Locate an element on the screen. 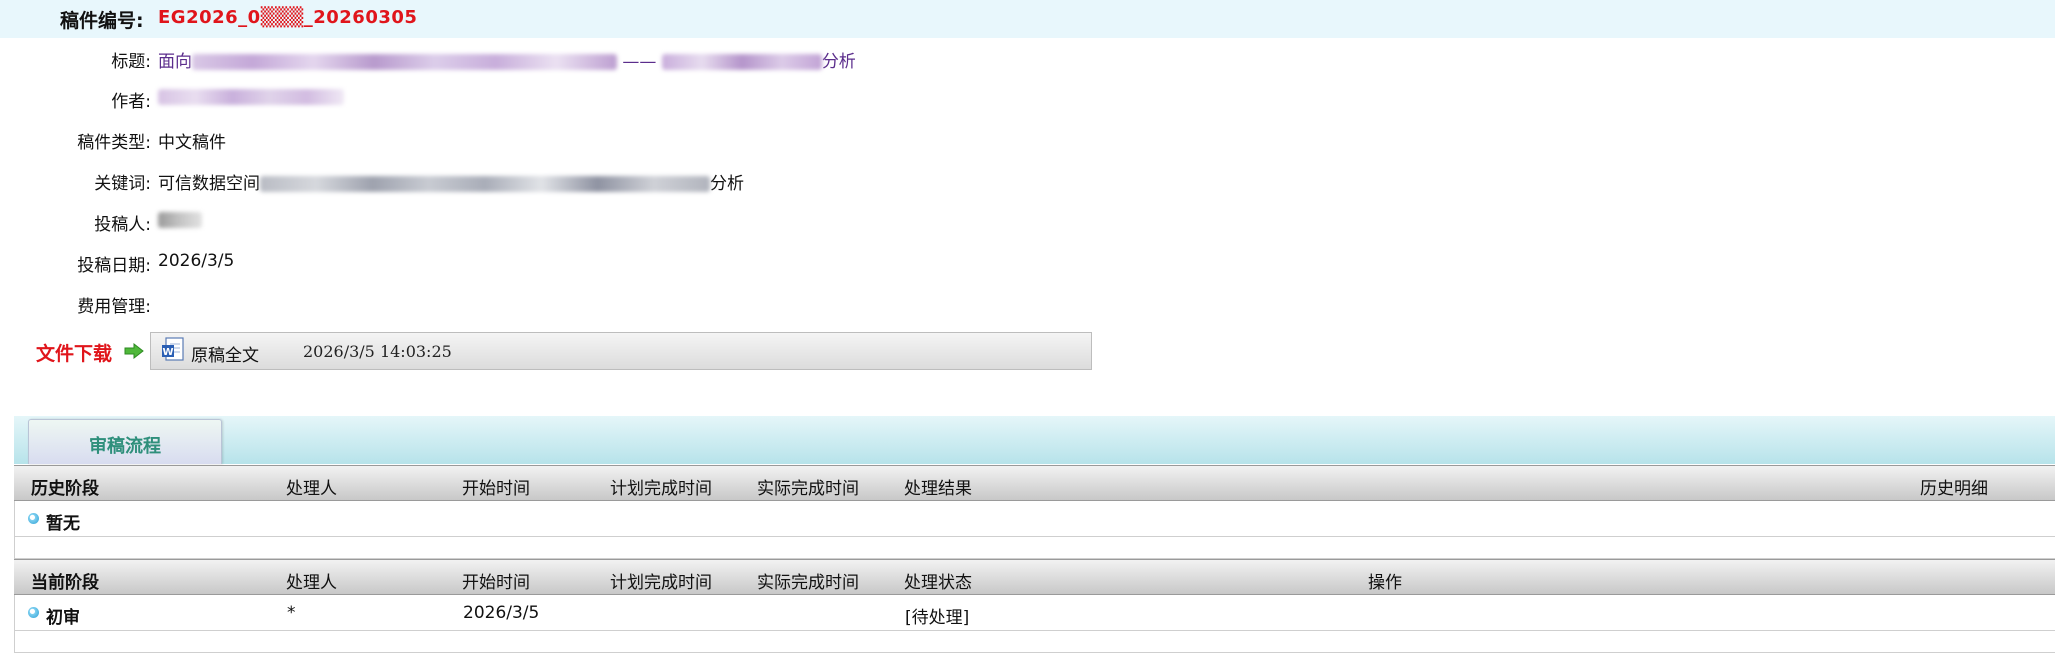  author-label: 作者: is located at coordinates (131, 102).